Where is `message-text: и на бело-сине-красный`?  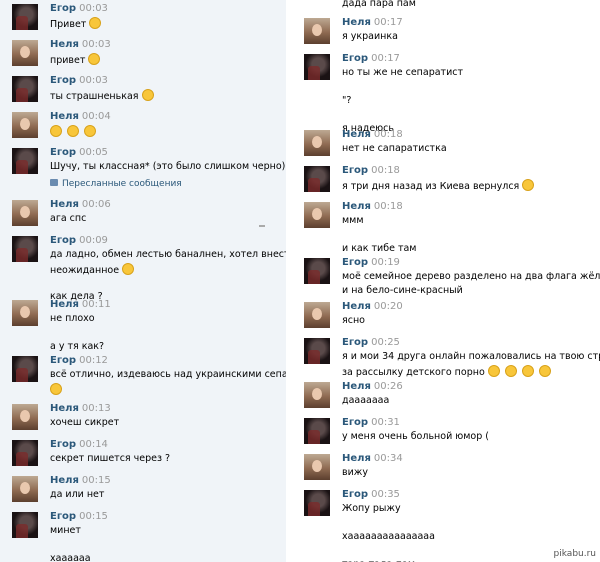 message-text: и на бело-сине-красный is located at coordinates (402, 290).